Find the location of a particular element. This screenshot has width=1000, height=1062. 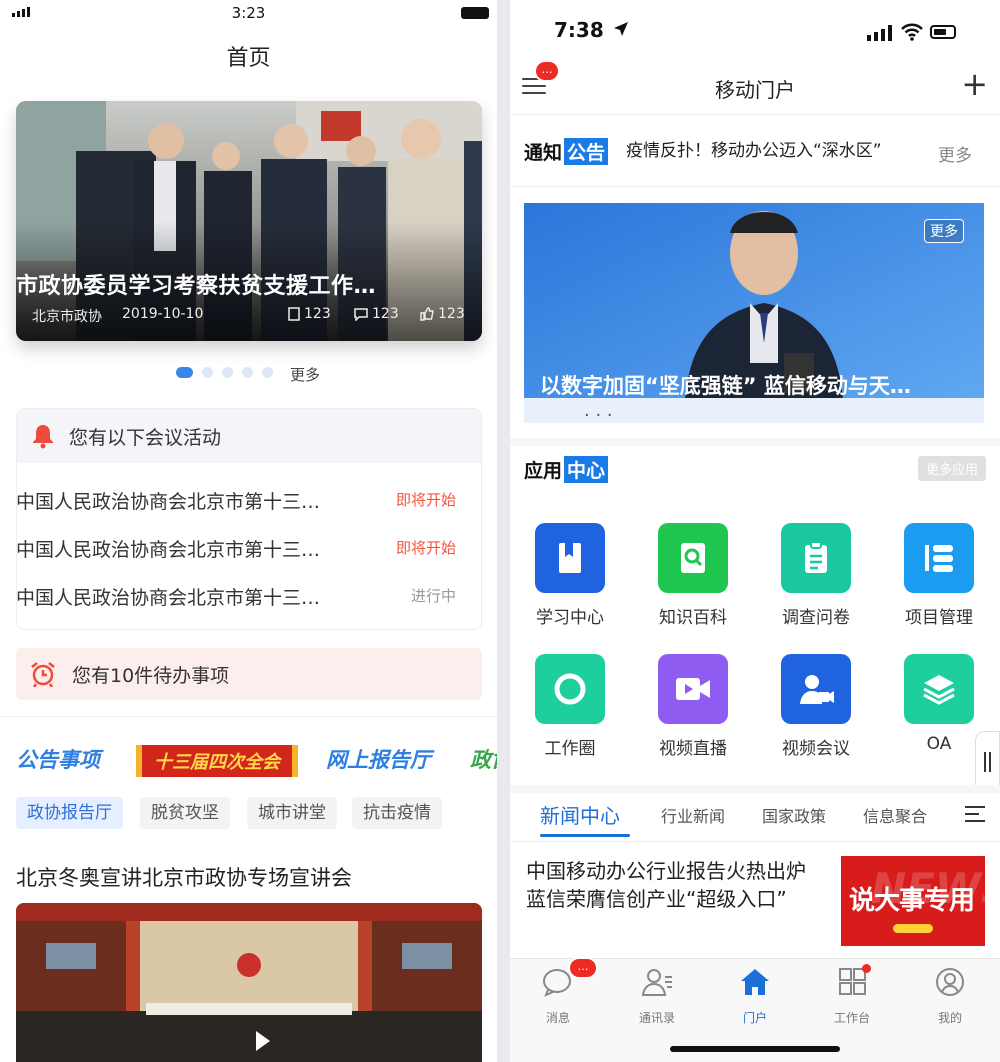

tab-workbench: 工作台 is located at coordinates (852, 996).